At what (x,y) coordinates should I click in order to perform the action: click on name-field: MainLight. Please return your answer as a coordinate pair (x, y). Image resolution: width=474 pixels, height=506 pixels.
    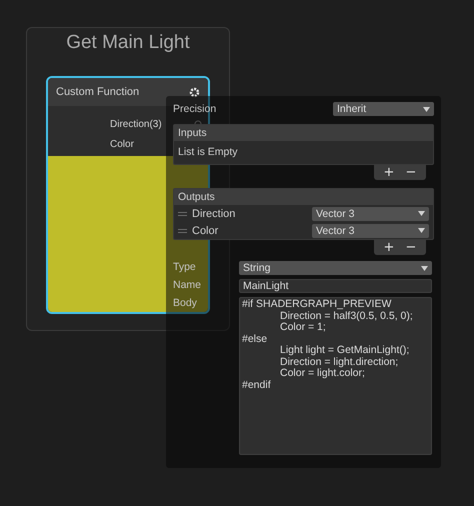
    Looking at the image, I should click on (335, 286).